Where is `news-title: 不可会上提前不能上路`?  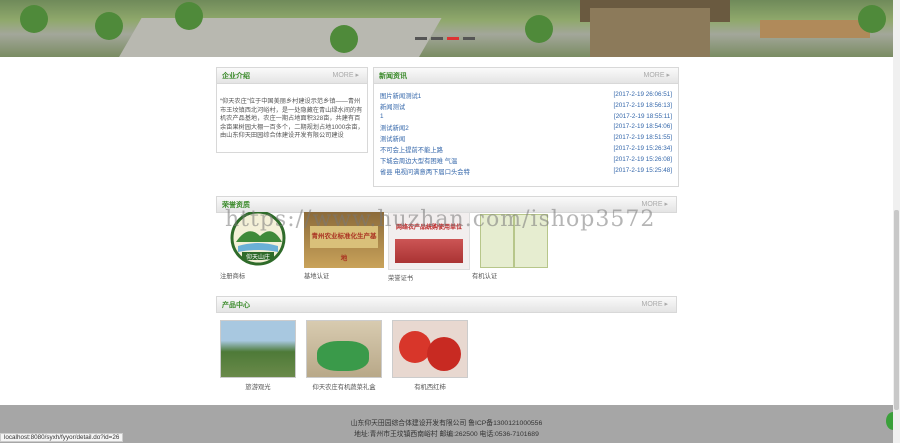 news-title: 不可会上提前不能上路 is located at coordinates (411, 149).